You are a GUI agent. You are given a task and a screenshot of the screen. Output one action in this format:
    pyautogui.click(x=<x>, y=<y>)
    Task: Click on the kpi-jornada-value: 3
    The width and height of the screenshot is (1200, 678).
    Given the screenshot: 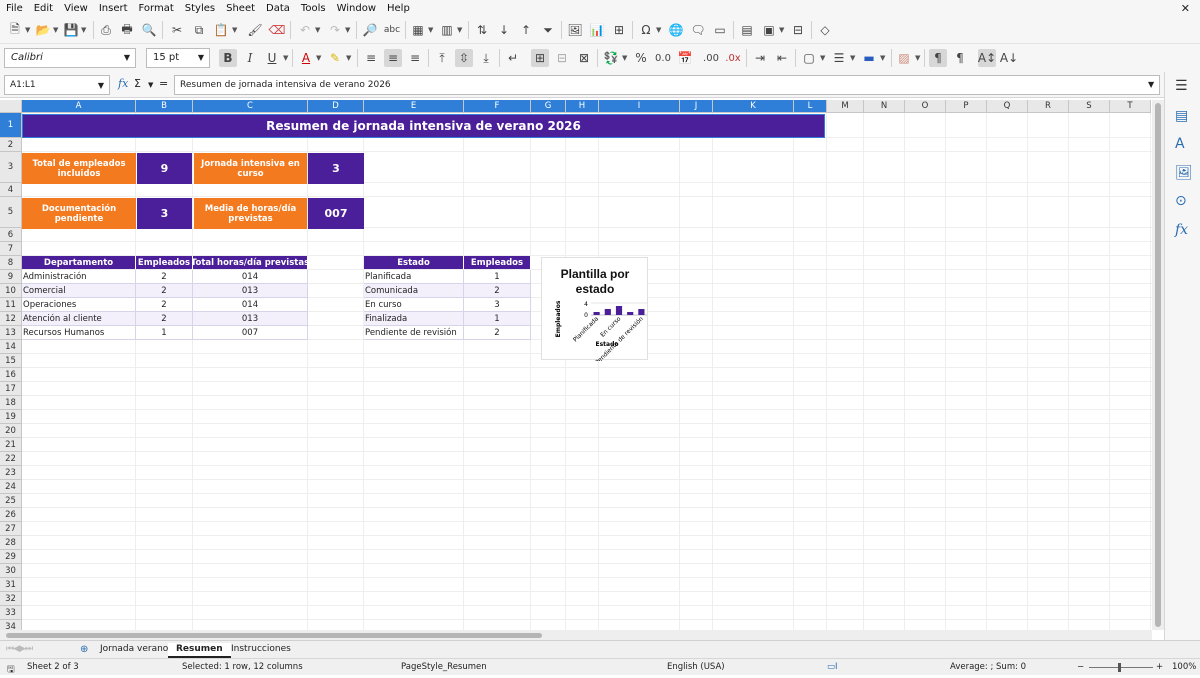 What is the action you would take?
    pyautogui.click(x=336, y=168)
    